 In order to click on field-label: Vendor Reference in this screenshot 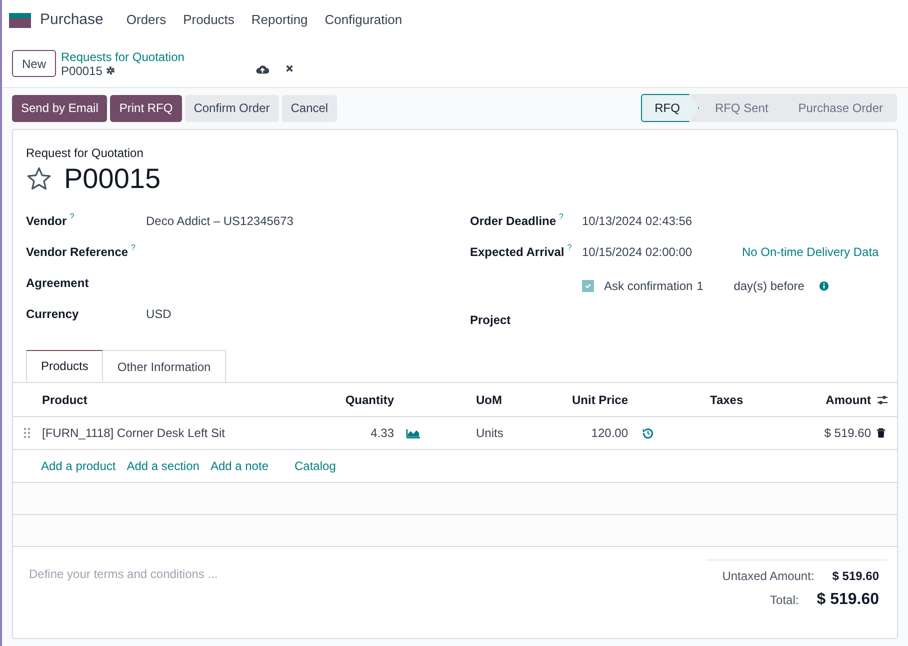, I will do `click(77, 252)`.